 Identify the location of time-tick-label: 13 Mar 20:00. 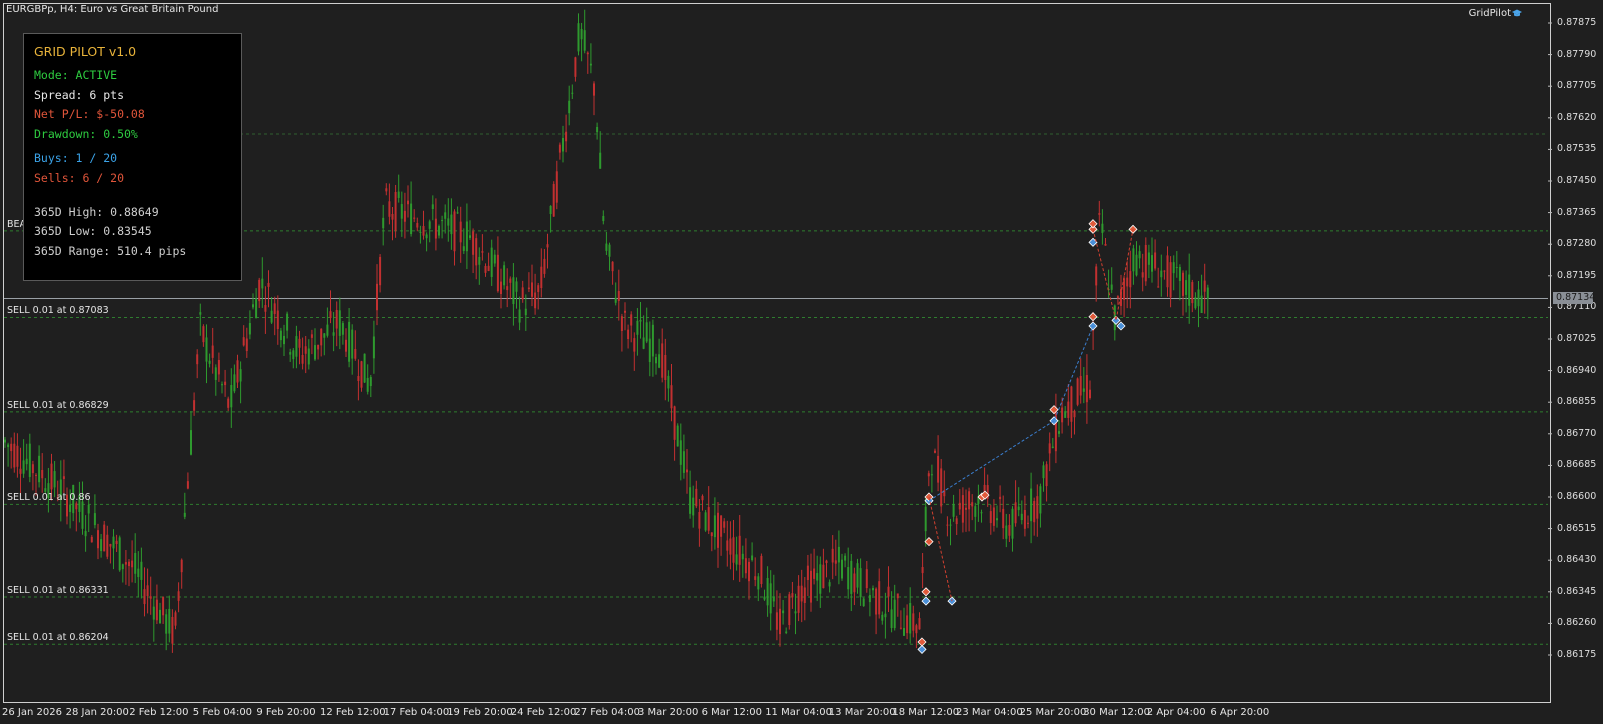
(862, 712).